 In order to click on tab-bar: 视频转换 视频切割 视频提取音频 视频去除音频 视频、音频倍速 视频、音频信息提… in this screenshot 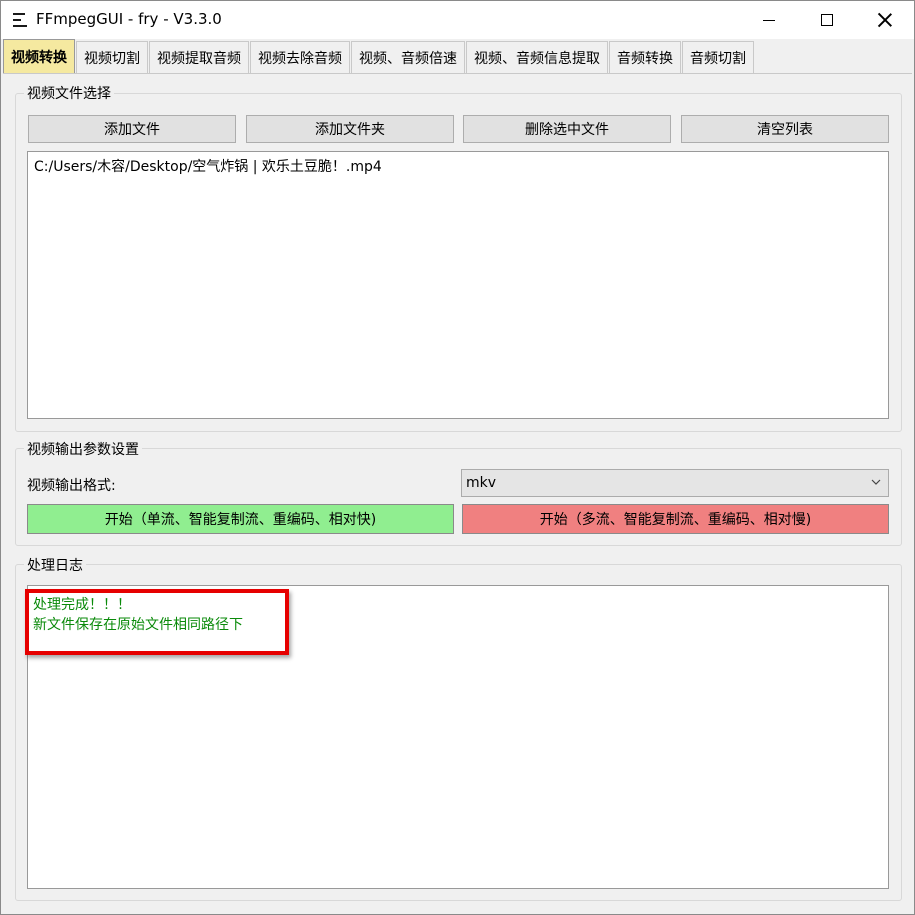, I will do `click(379, 56)`.